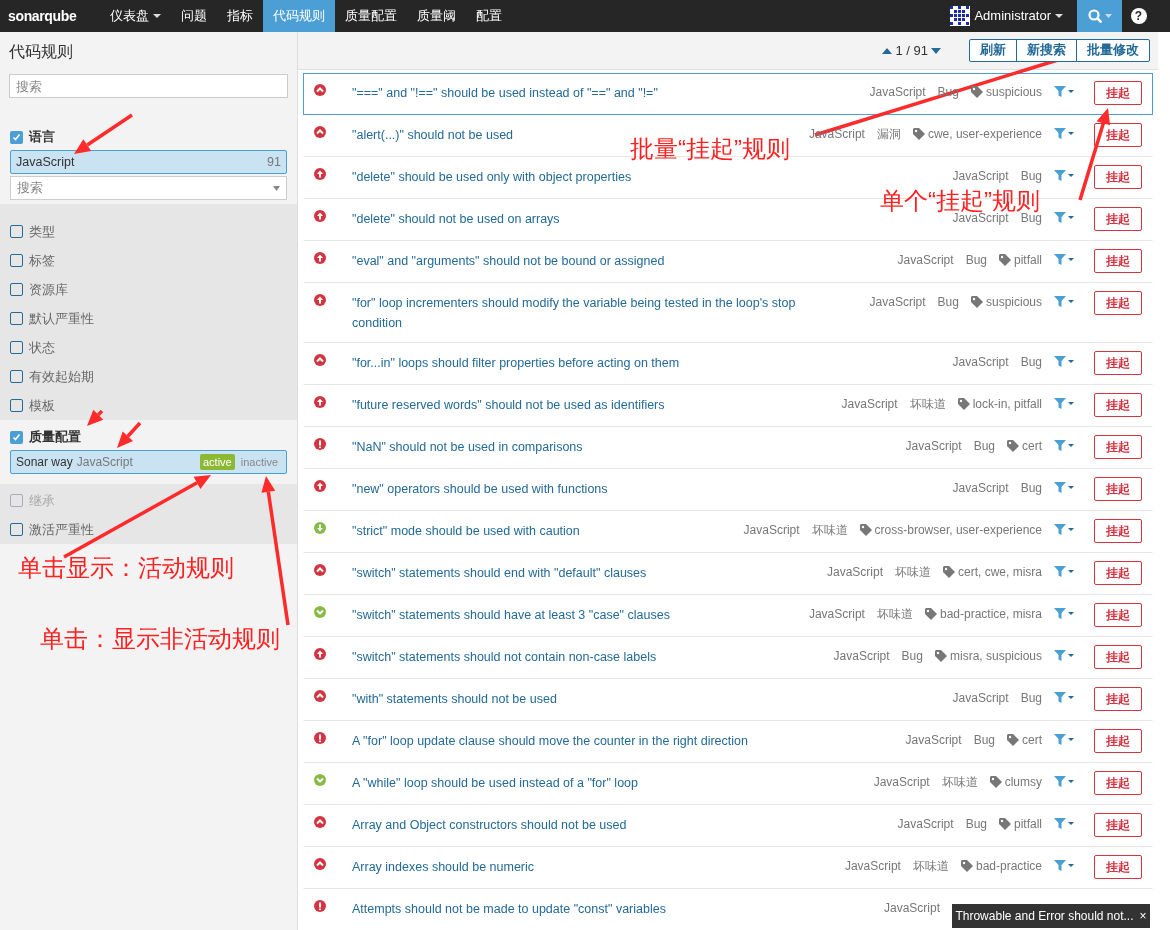  Describe the element at coordinates (148, 162) in the screenshot. I see `facet-item: JavaScript 91` at that location.